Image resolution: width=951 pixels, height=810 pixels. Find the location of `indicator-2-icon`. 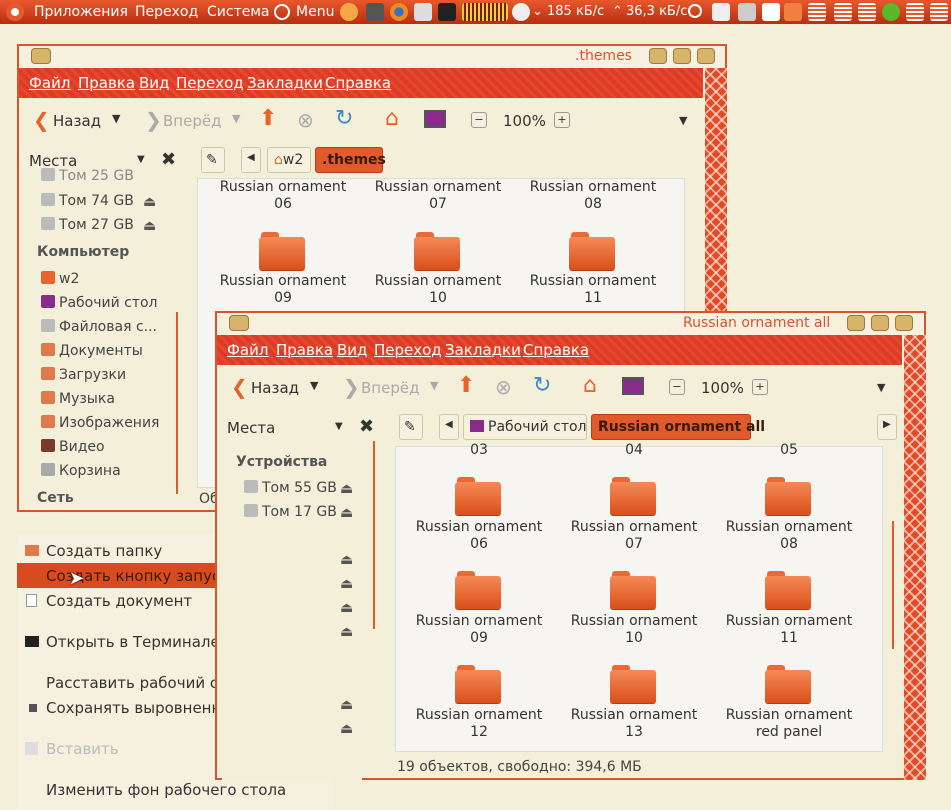

indicator-2-icon is located at coordinates (843, 12).